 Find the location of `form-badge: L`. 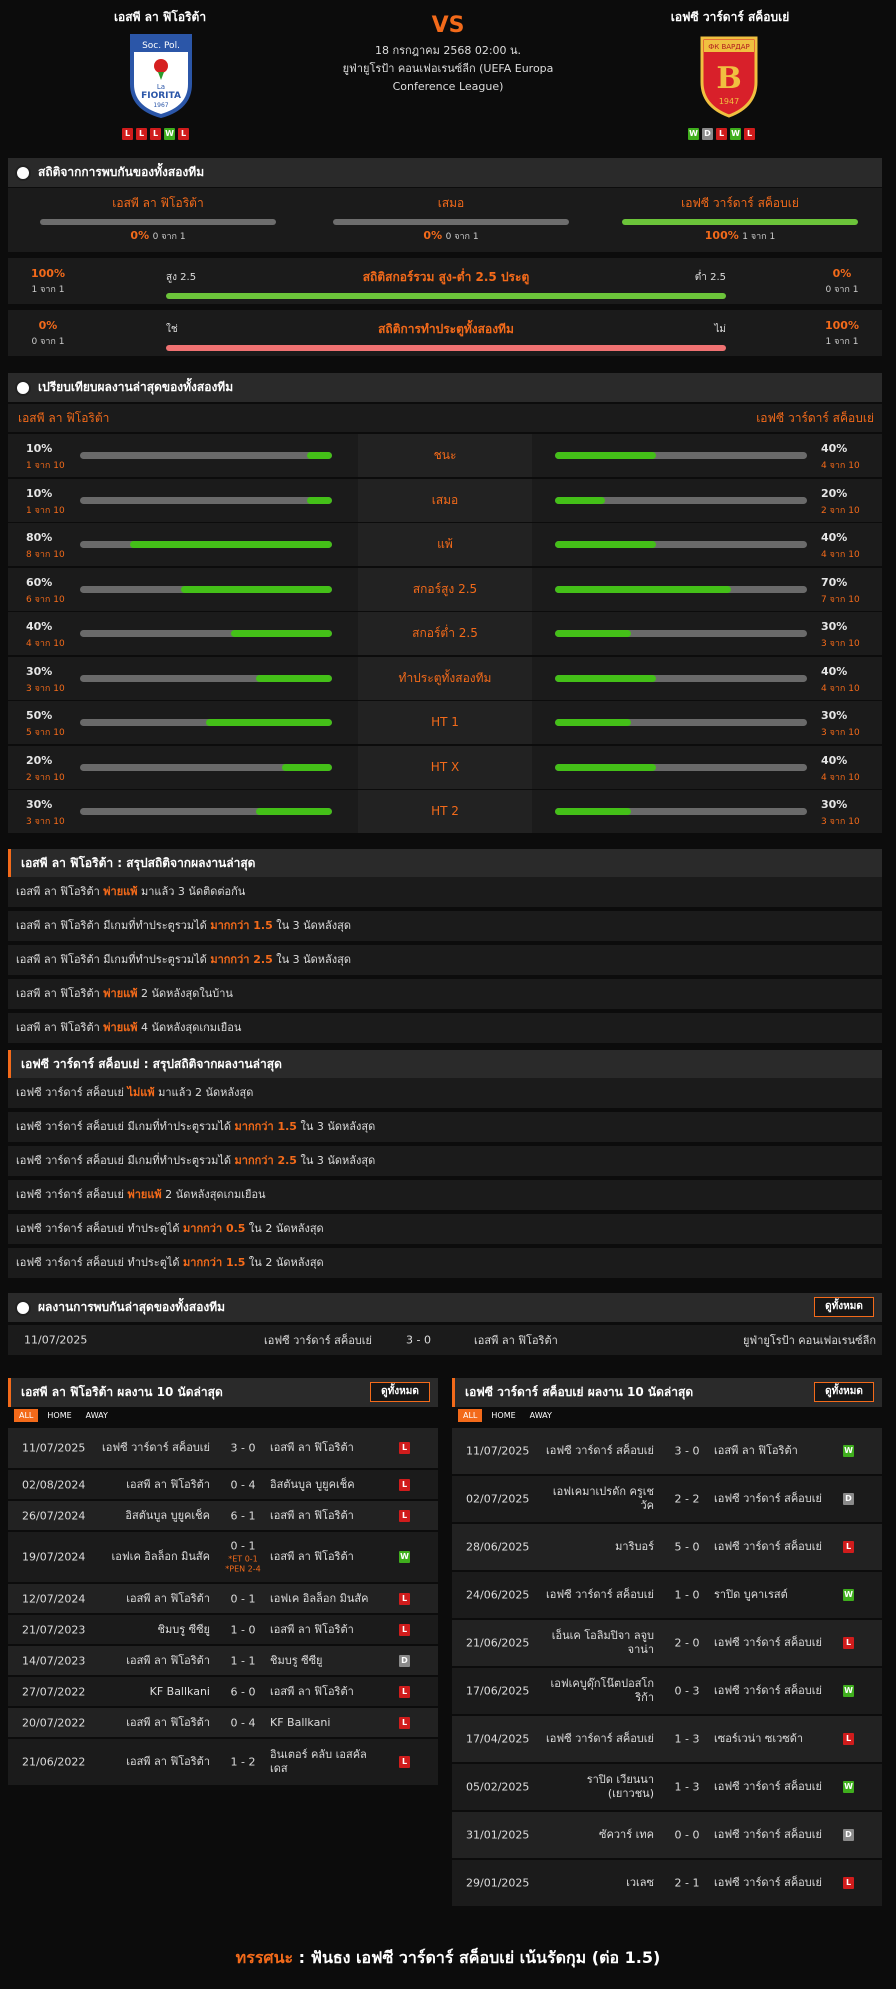

form-badge: L is located at coordinates (721, 134).